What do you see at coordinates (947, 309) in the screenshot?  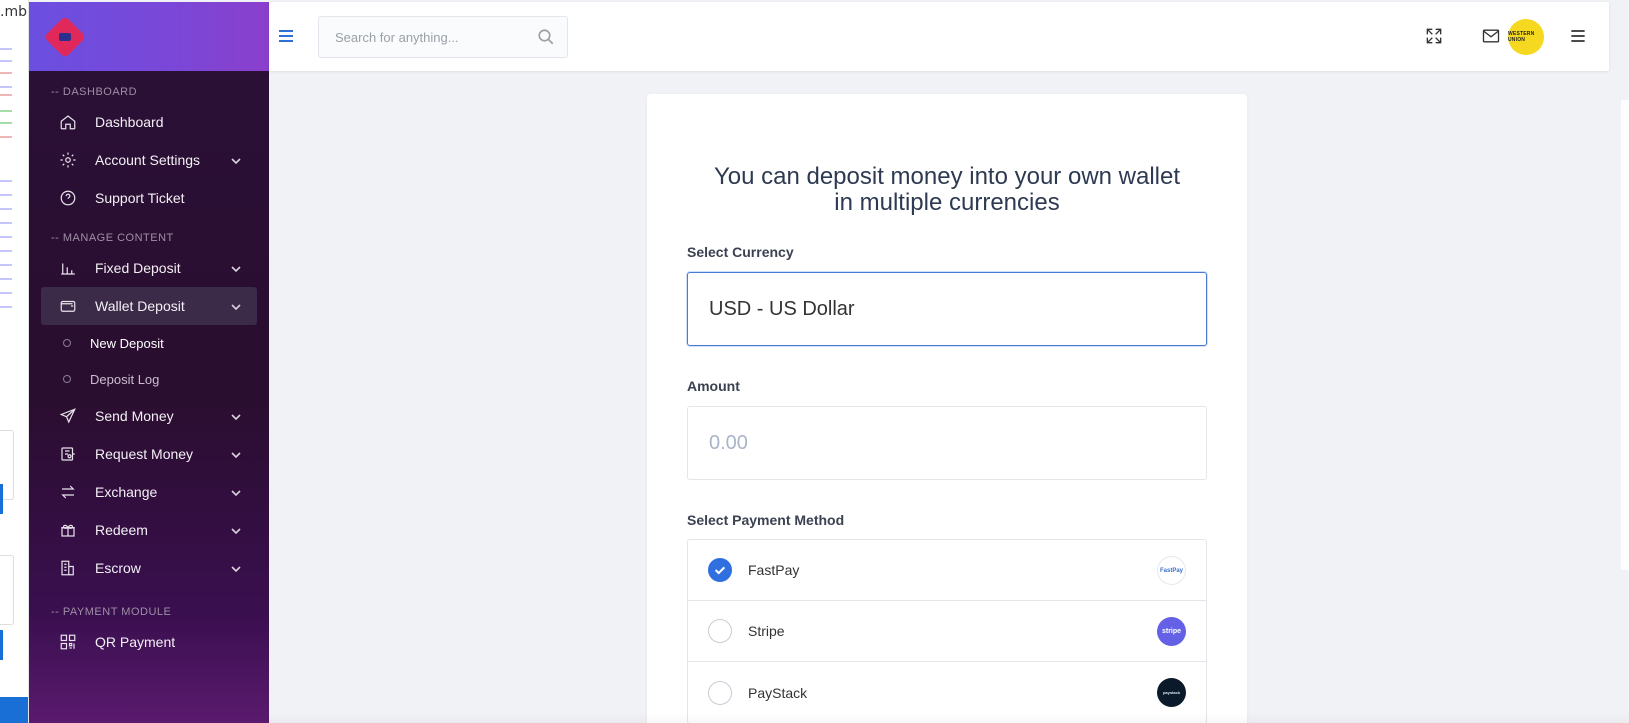 I see `currency-select: USD - US Dollar` at bounding box center [947, 309].